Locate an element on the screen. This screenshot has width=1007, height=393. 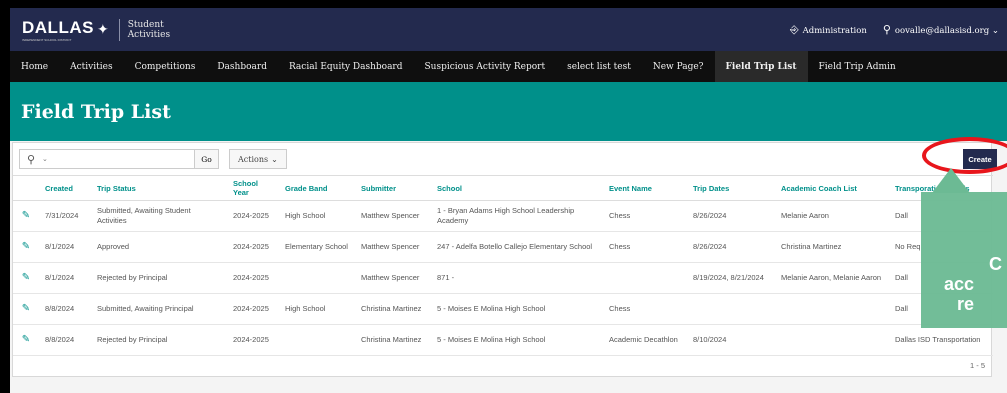
nav-item-field-trip-list: Field Trip List is located at coordinates (761, 66).